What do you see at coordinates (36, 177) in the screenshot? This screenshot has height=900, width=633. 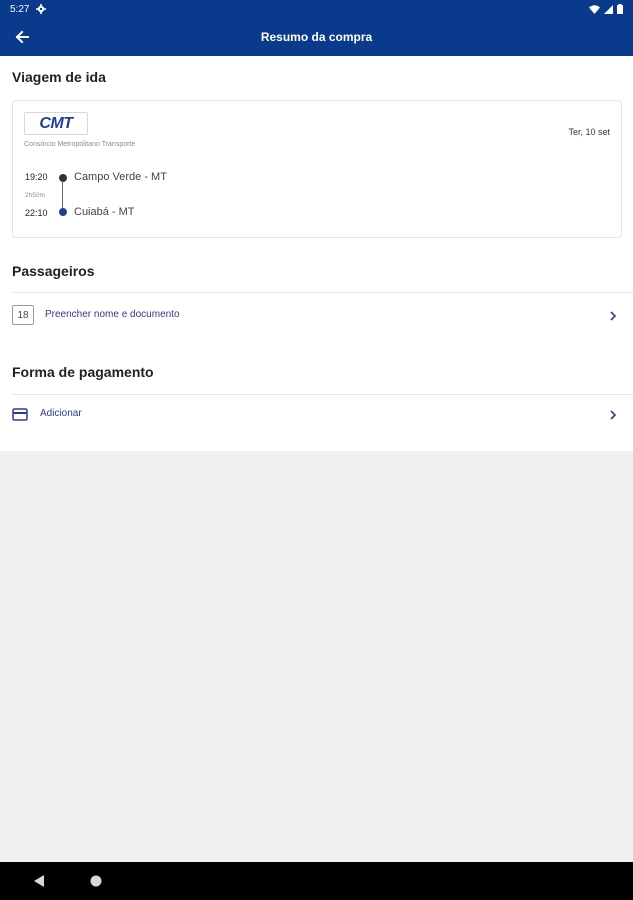 I see `departure-time: 19:20` at bounding box center [36, 177].